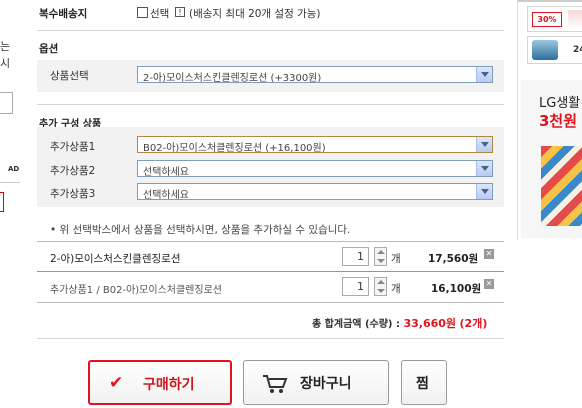 This screenshot has height=408, width=582. I want to click on rail-card-2: 24, so click(554, 50).